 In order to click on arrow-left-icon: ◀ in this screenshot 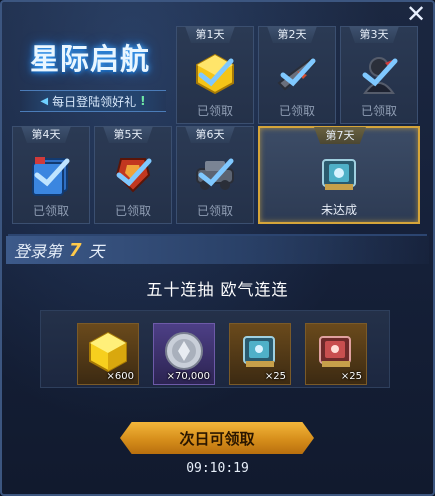, I will do `click(44, 101)`.